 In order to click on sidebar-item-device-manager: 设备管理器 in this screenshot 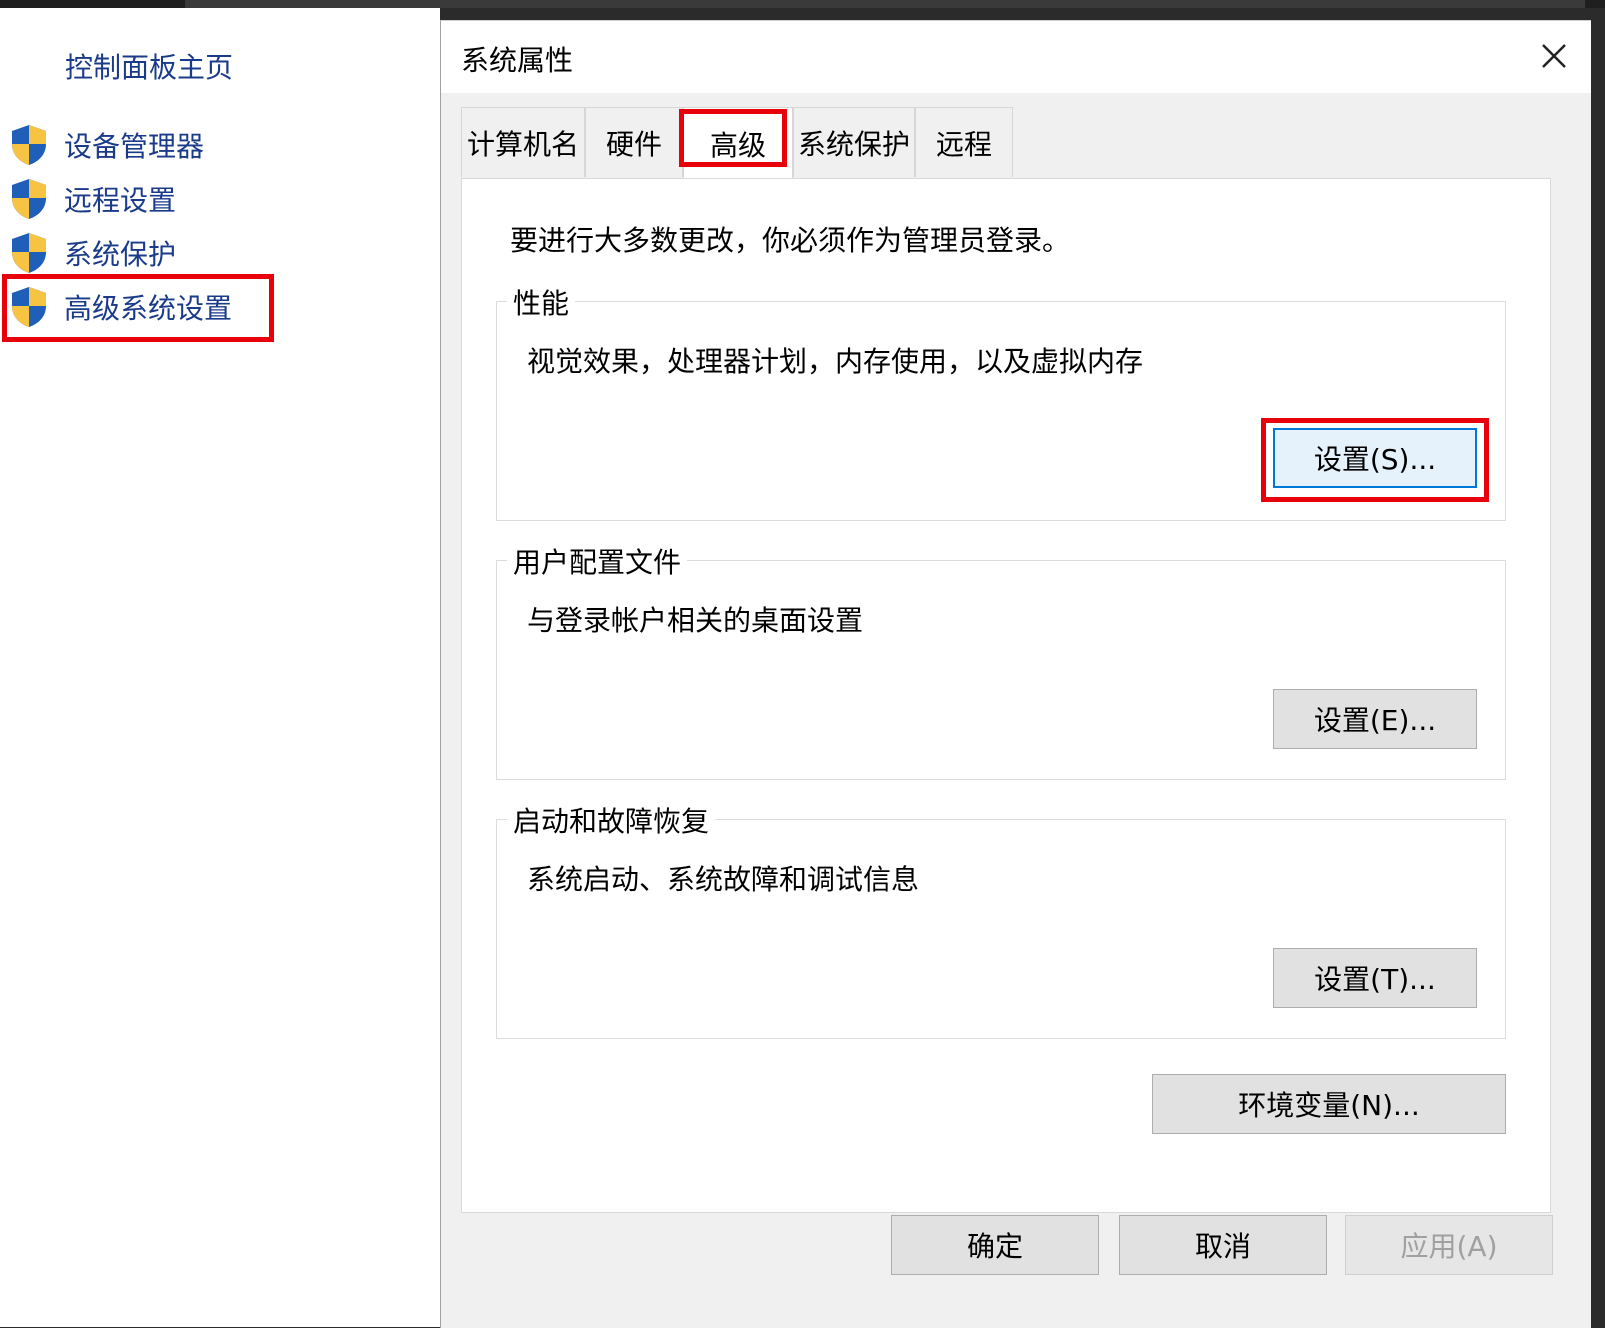, I will do `click(107, 145)`.